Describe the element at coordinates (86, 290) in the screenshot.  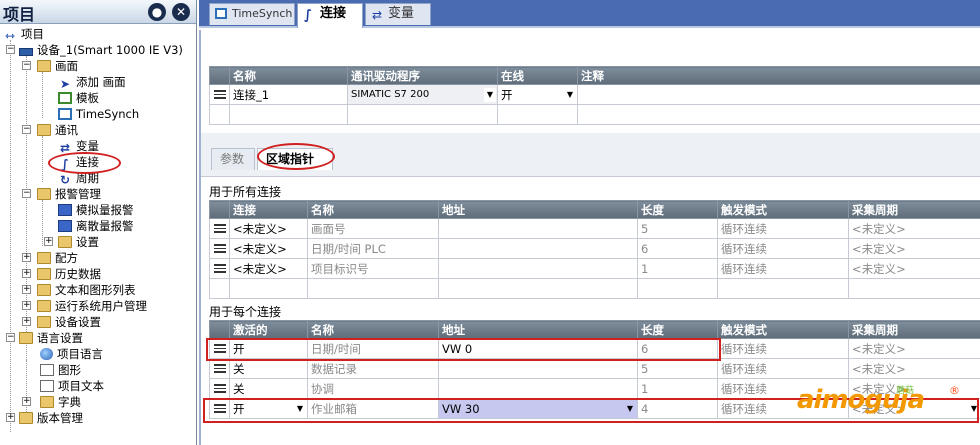
I see `tree-item-text-graphic-lists: 文本和图形列表` at that location.